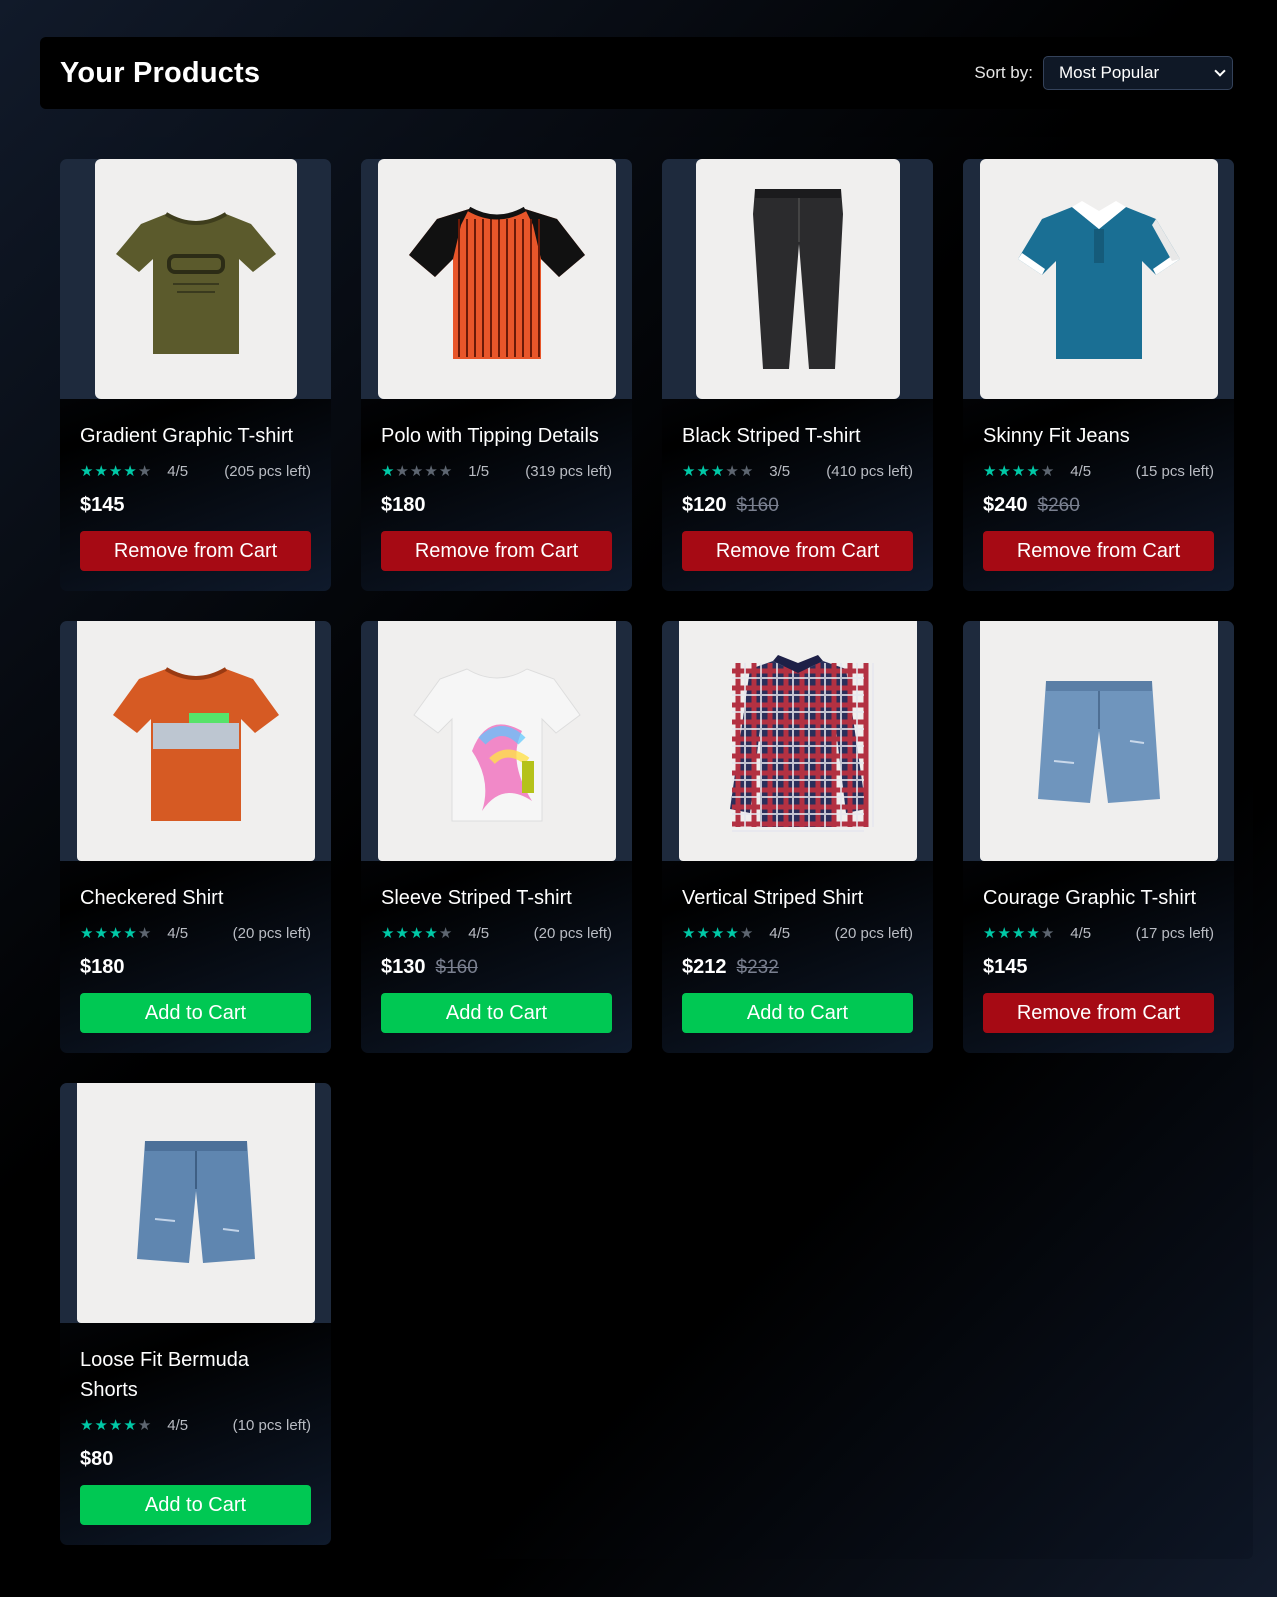 The image size is (1277, 1597). What do you see at coordinates (704, 505) in the screenshot?
I see `price: $120` at bounding box center [704, 505].